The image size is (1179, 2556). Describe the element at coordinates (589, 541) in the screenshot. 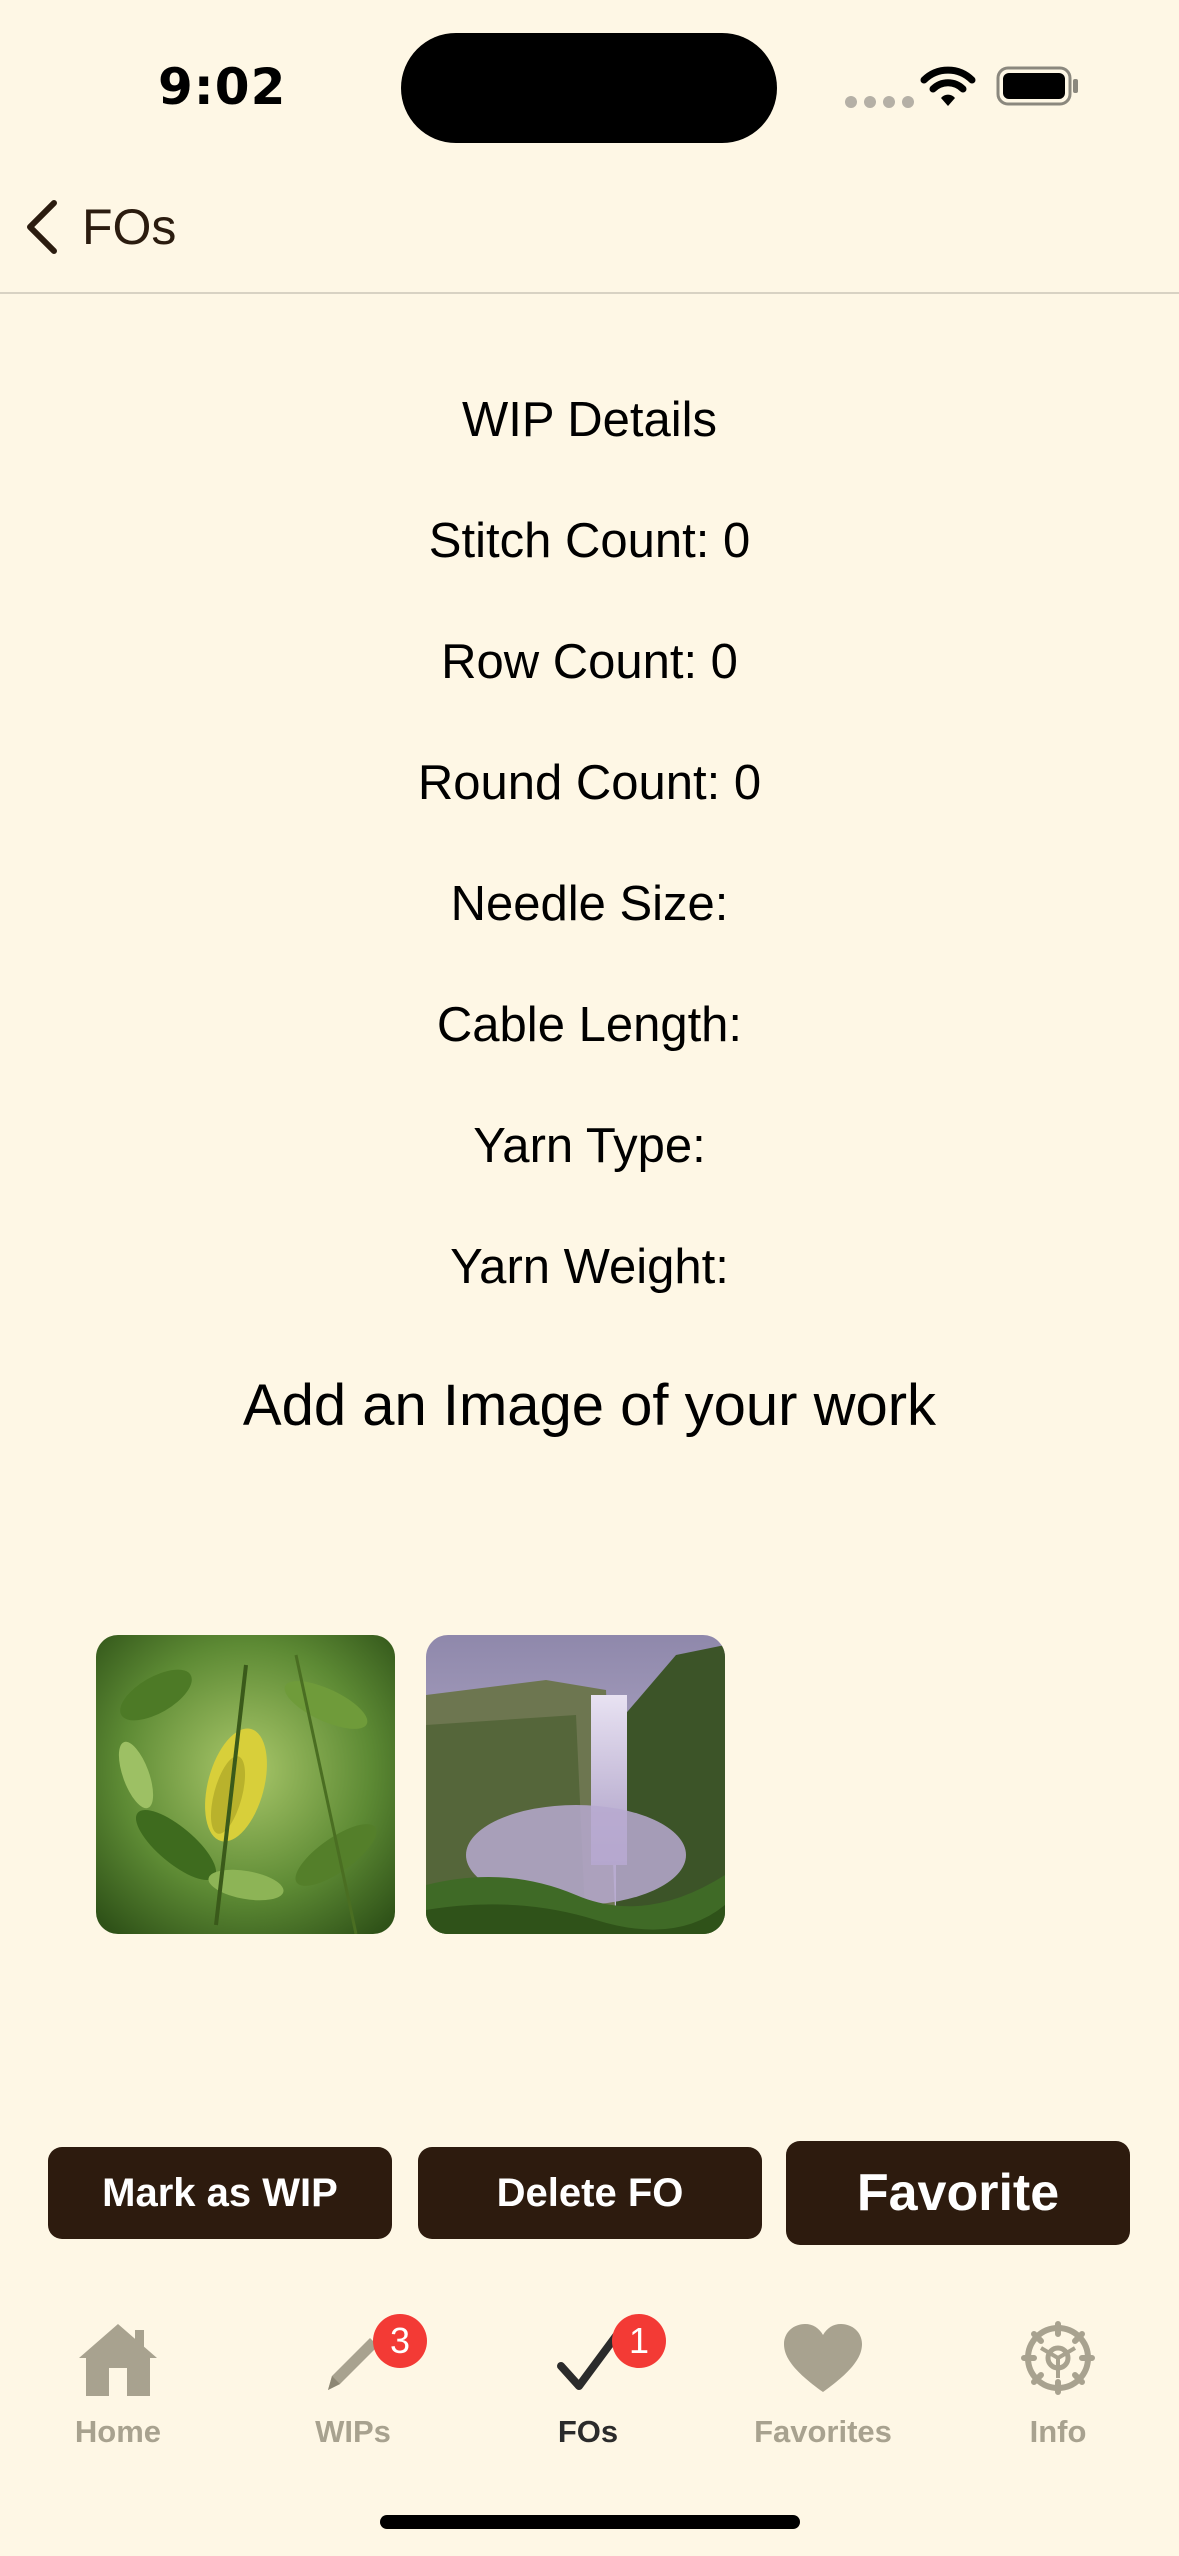

I see `stitch-count: Stitch Count: 0` at that location.